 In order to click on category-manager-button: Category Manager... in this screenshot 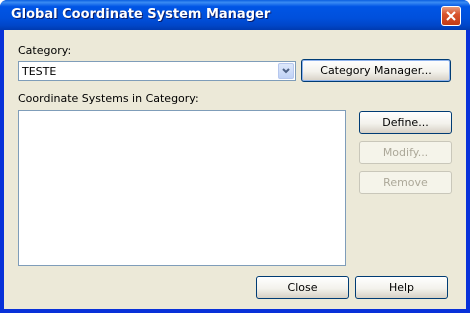, I will do `click(376, 70)`.